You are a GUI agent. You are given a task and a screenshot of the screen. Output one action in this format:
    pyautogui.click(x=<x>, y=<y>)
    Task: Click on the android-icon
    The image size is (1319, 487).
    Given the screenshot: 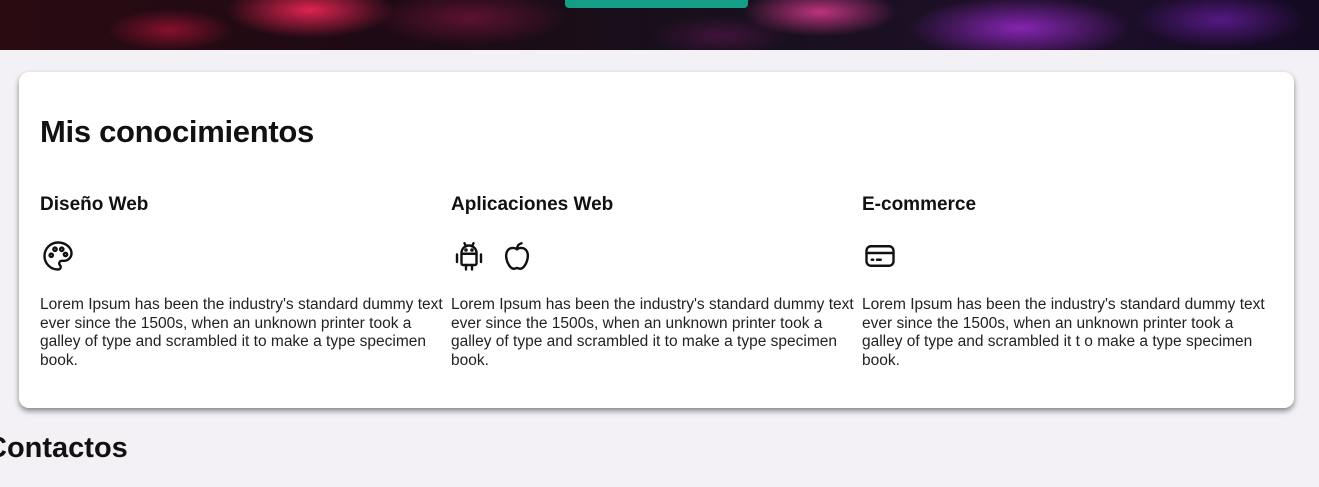 What is the action you would take?
    pyautogui.click(x=469, y=256)
    